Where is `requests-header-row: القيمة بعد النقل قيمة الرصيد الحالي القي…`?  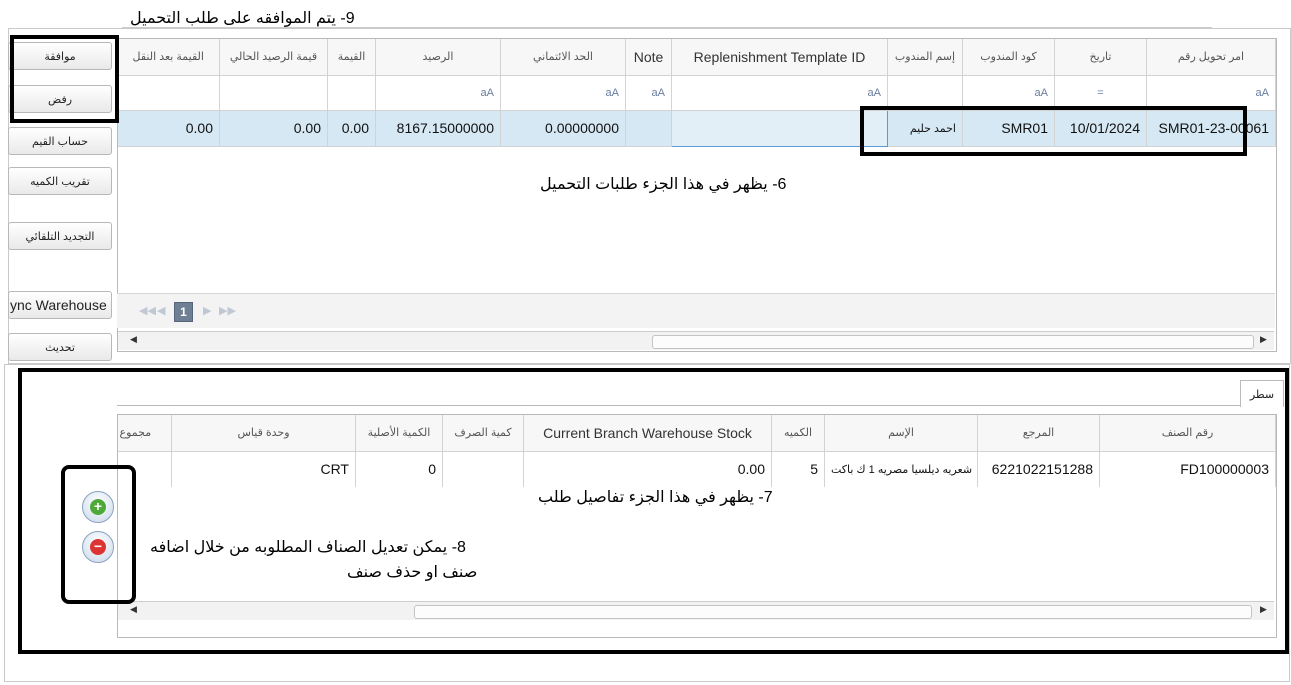 requests-header-row: القيمة بعد النقل قيمة الرصيد الحالي القي… is located at coordinates (697, 57).